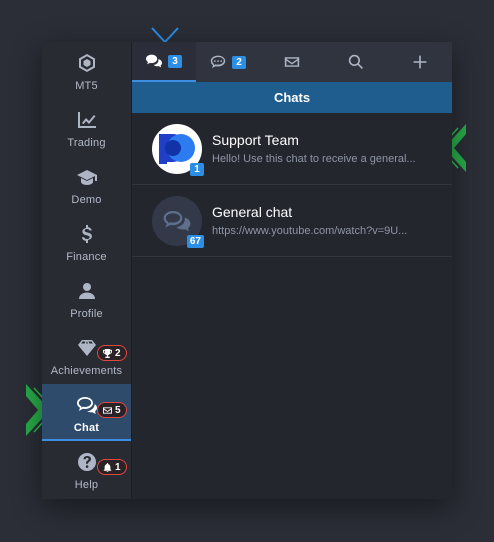  What do you see at coordinates (292, 97) in the screenshot?
I see `chats-header: Chats` at bounding box center [292, 97].